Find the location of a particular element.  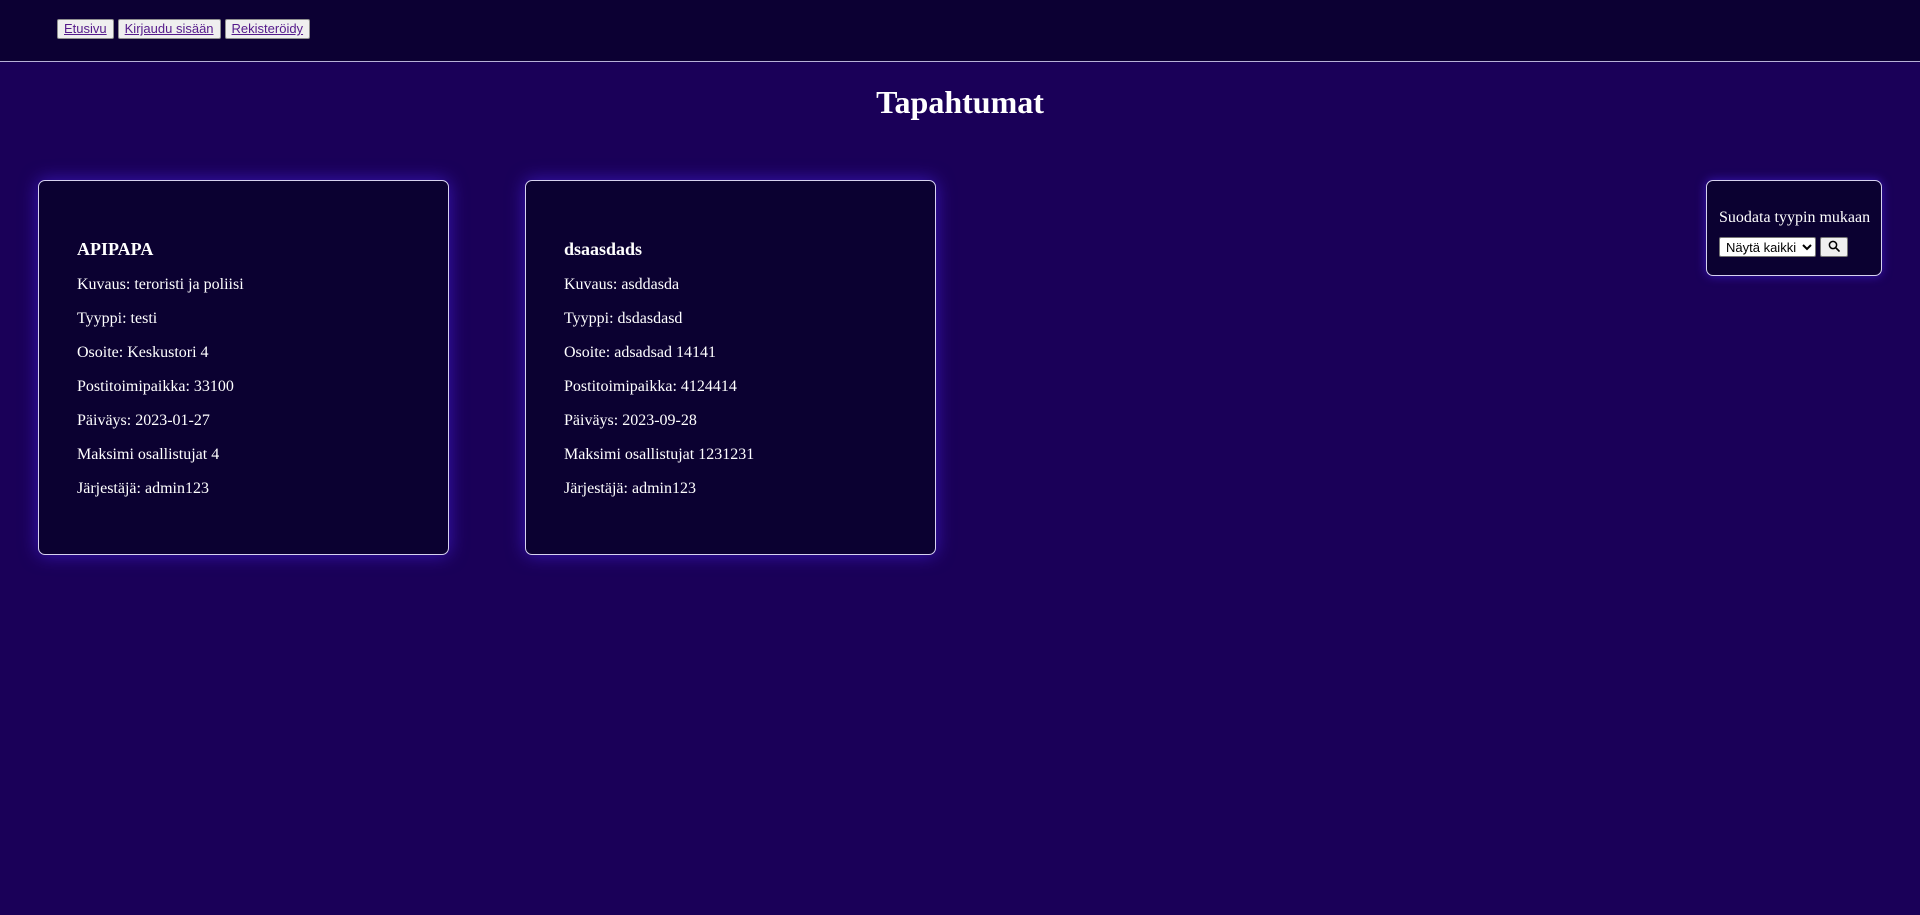

search-icon is located at coordinates (1834, 247).